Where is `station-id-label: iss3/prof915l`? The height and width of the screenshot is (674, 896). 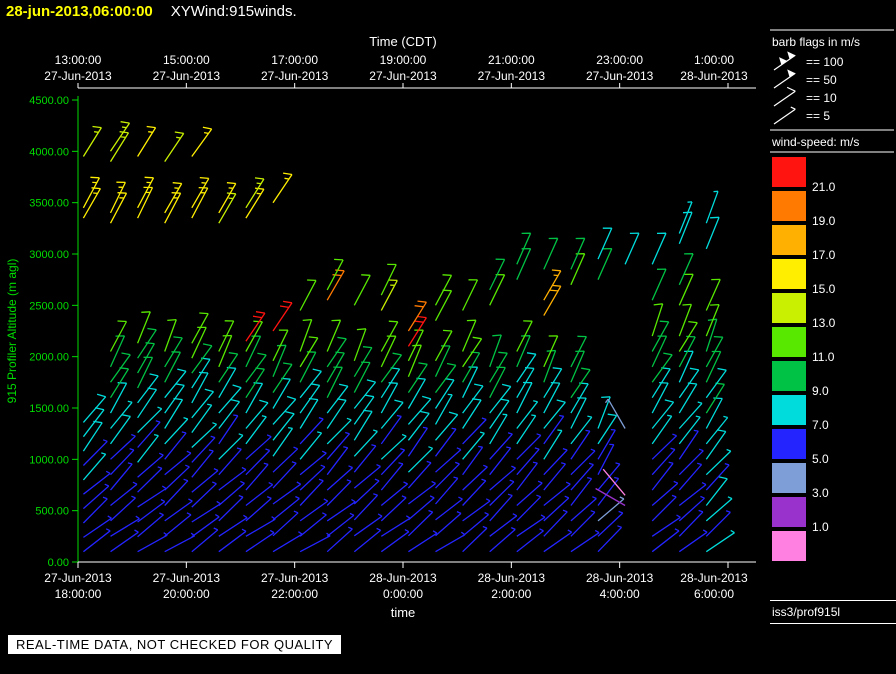
station-id-label: iss3/prof915l is located at coordinates (833, 612).